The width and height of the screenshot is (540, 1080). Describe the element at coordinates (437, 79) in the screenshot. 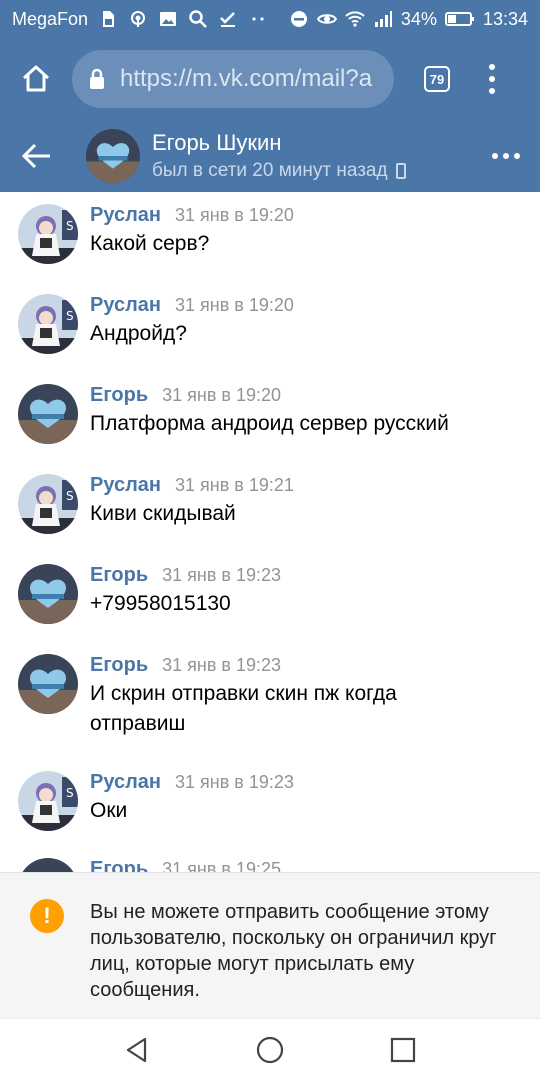

I see `tabs-counter-button: 79` at that location.